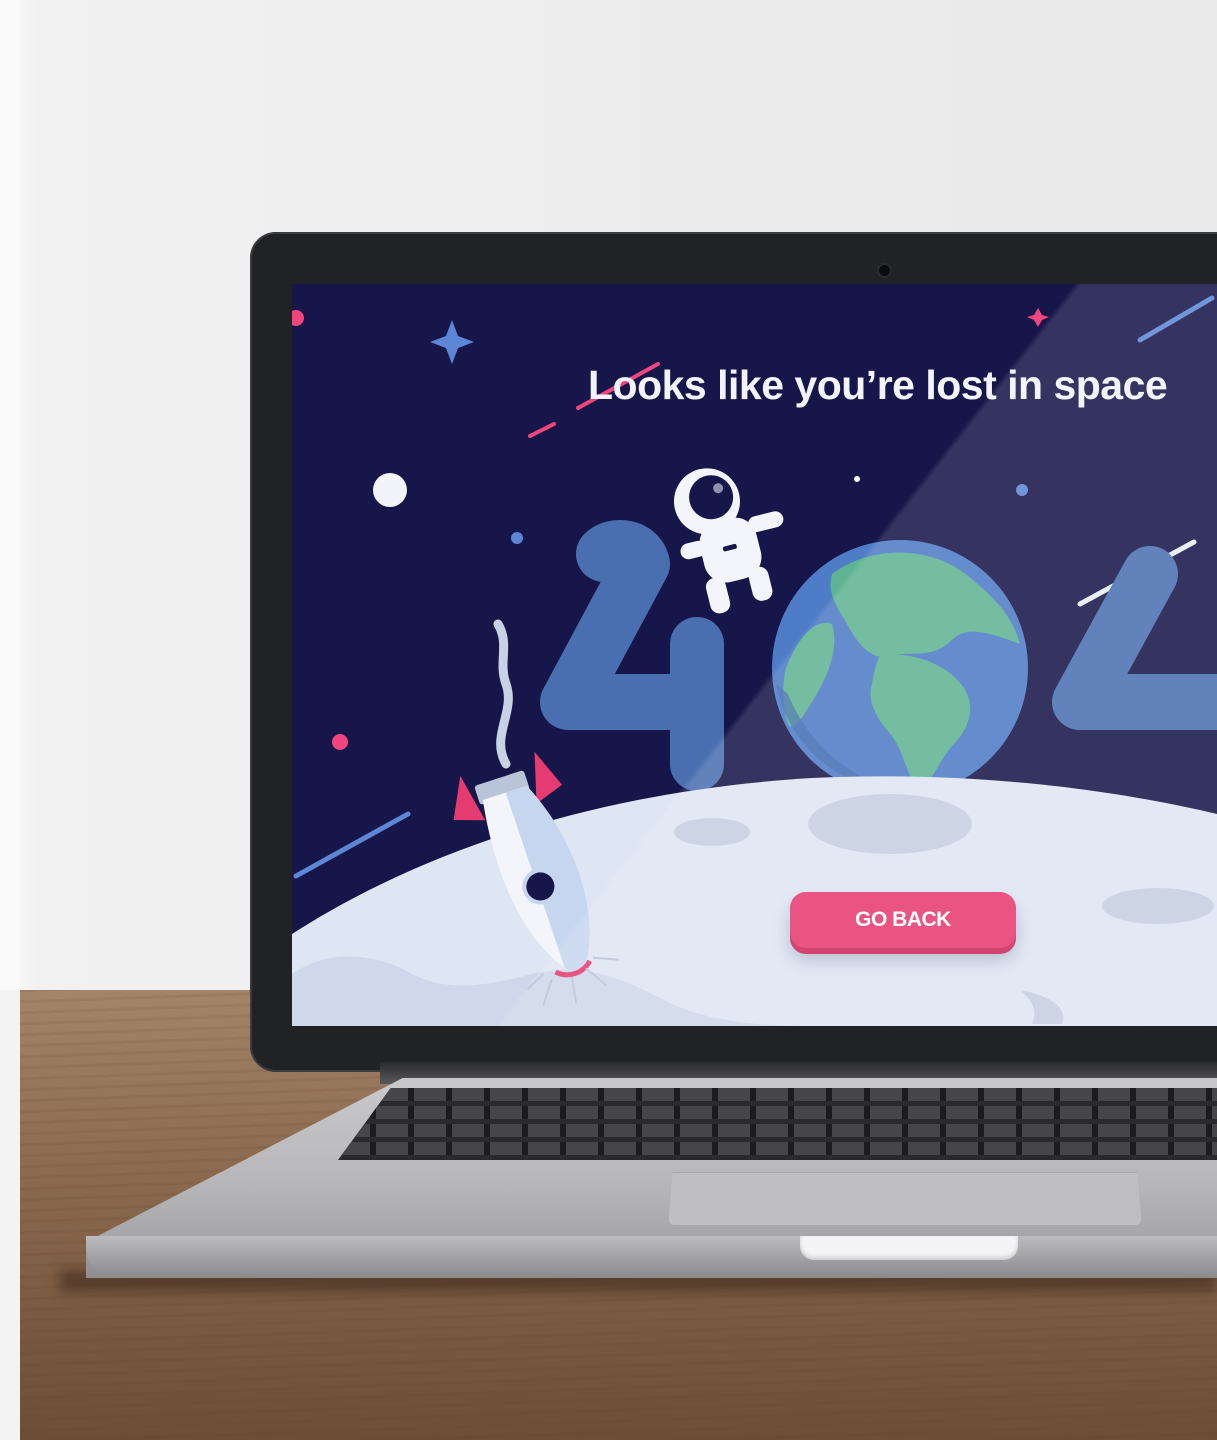  What do you see at coordinates (390, 490) in the screenshot?
I see `planet-dot` at bounding box center [390, 490].